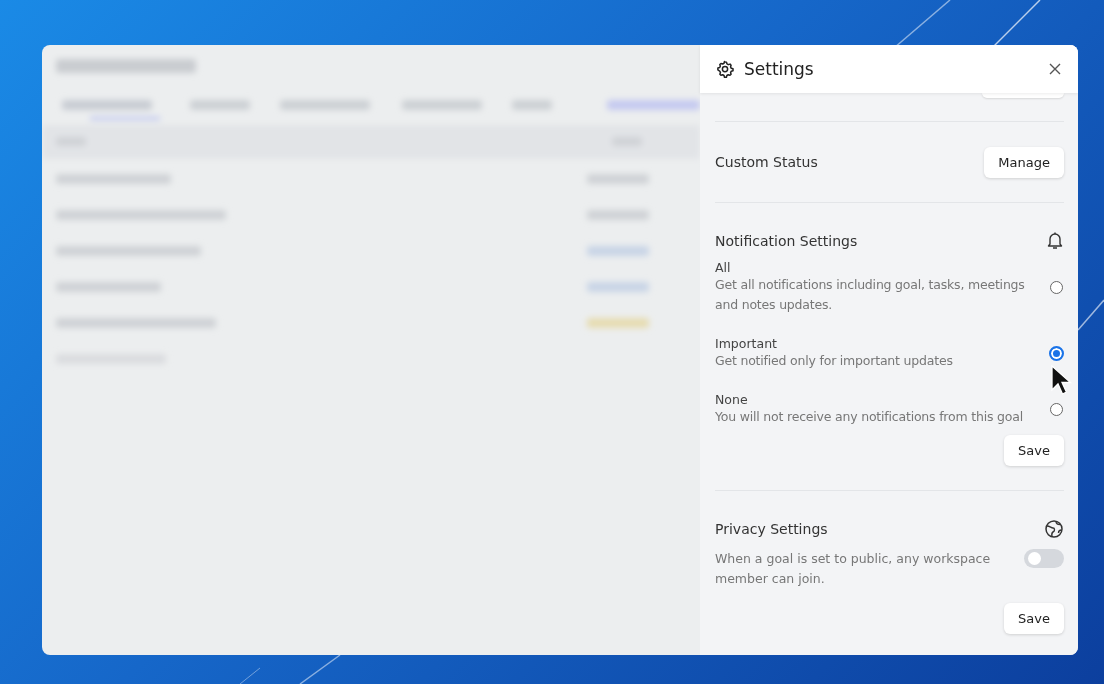 The width and height of the screenshot is (1104, 684). I want to click on manage-button: Manage, so click(1024, 162).